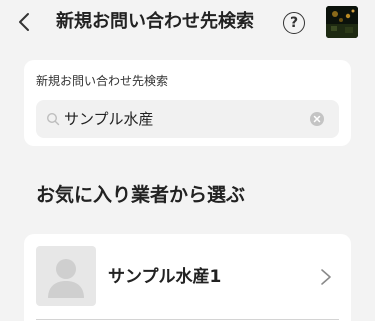  I want to click on clear-search-button, so click(317, 119).